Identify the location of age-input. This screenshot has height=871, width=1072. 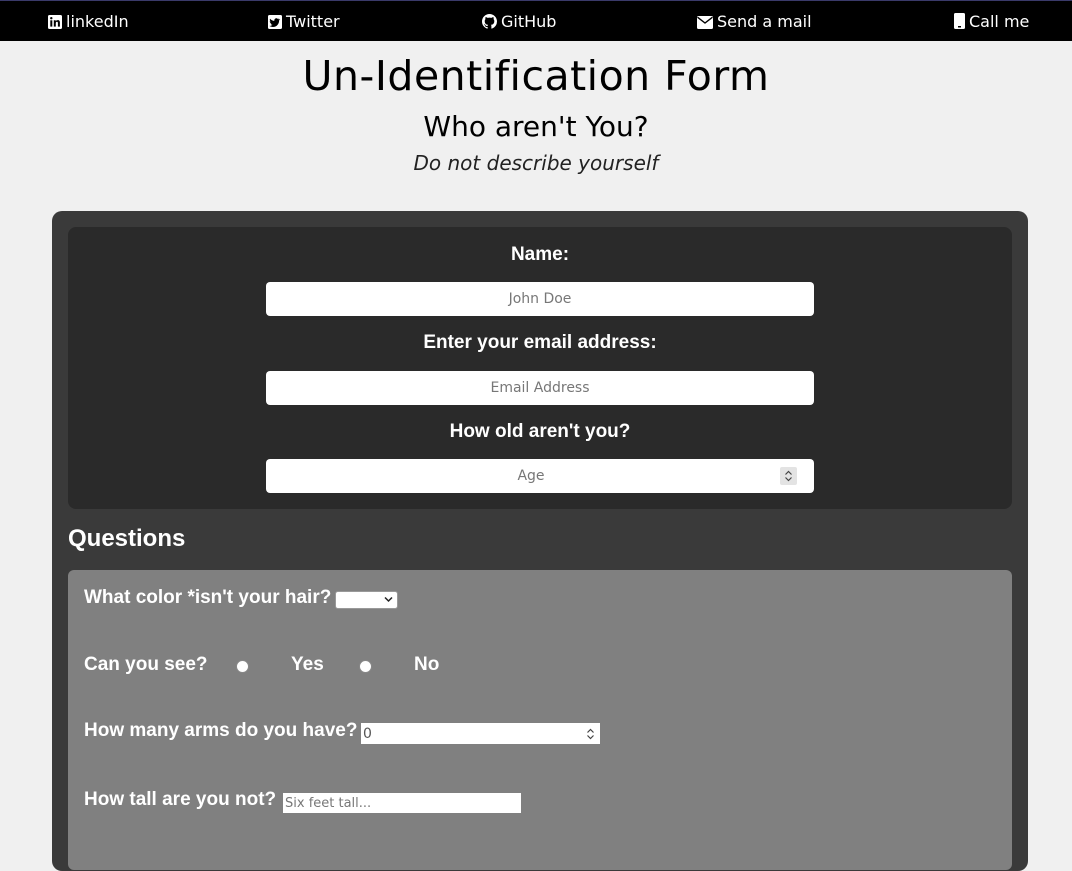
(540, 476).